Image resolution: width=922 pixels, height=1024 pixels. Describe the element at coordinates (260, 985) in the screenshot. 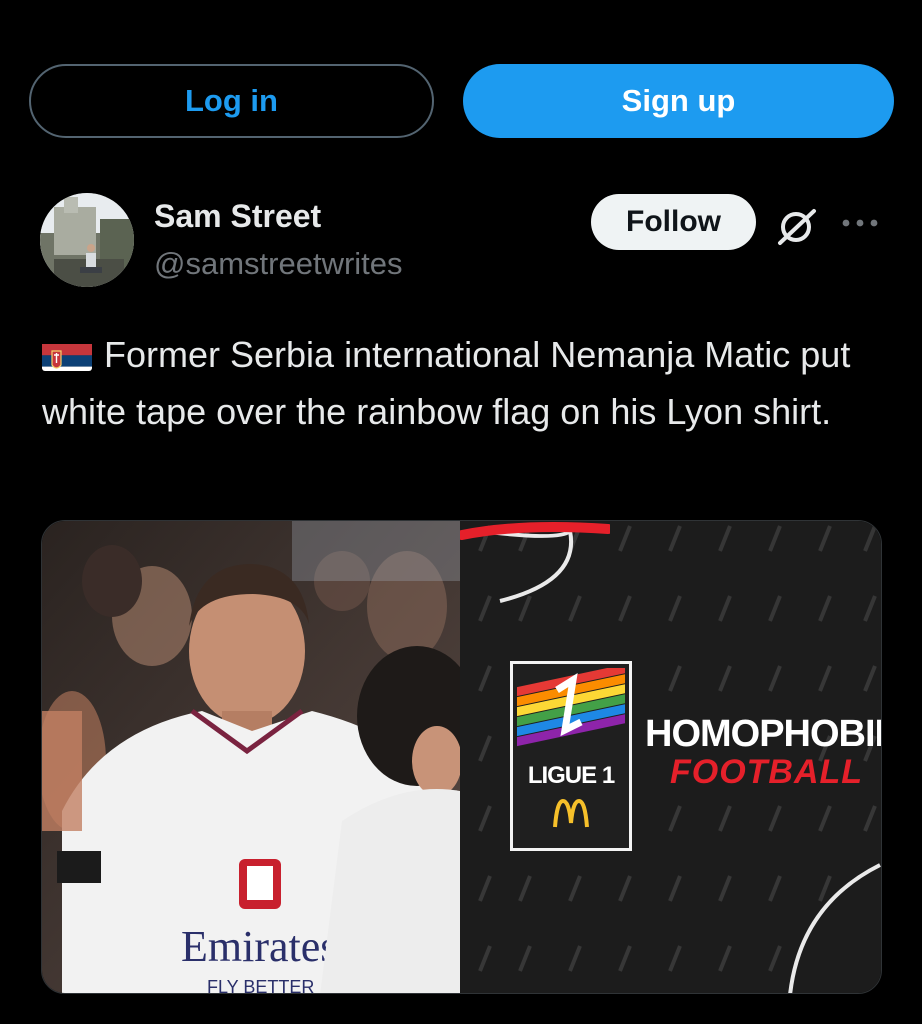

I see `shirt-sponsor-sub: FLY BETTER` at that location.